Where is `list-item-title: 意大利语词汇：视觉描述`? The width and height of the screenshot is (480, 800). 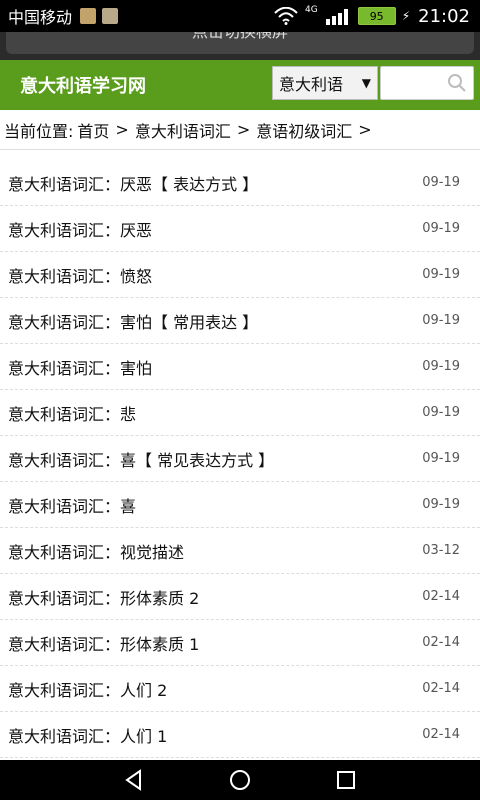
list-item-title: 意大利语词汇：视觉描述 is located at coordinates (96, 552).